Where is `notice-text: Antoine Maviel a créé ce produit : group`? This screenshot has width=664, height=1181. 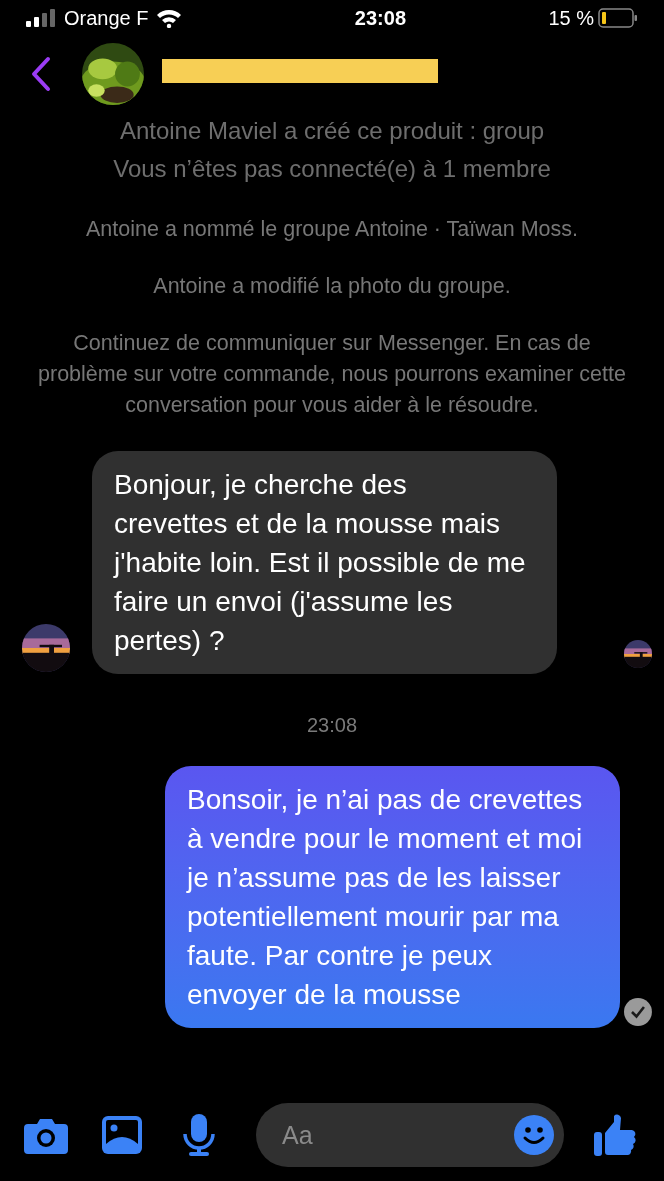
notice-text: Antoine Maviel a créé ce produit : group is located at coordinates (332, 131).